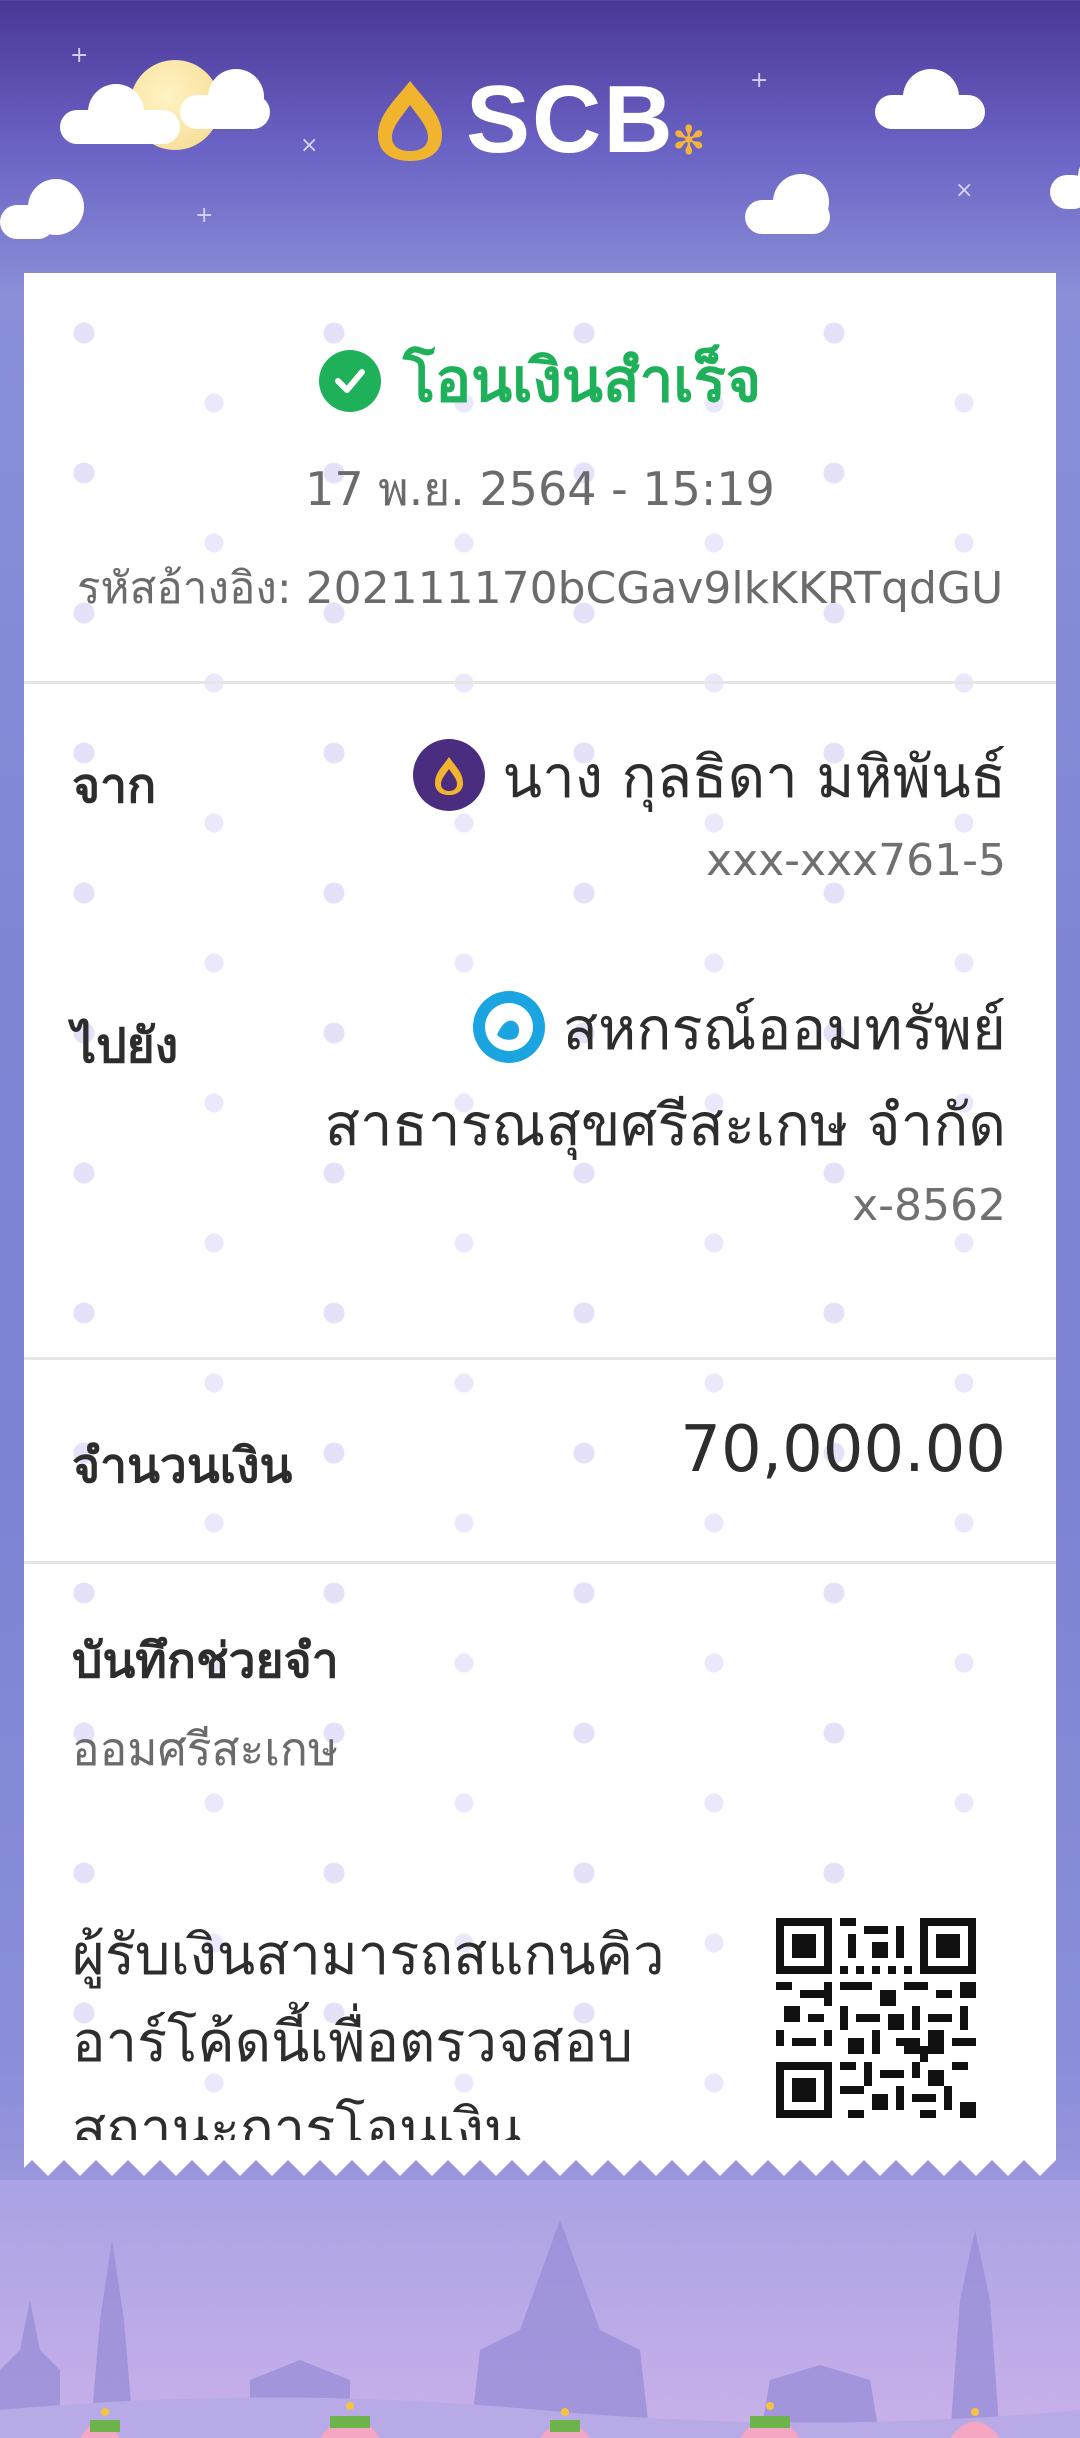 This screenshot has width=1080, height=2438. Describe the element at coordinates (540, 588) in the screenshot. I see `reference-number: รหัสอ้างอิง: 202111170bCGav9lkKKRTqdGU` at that location.